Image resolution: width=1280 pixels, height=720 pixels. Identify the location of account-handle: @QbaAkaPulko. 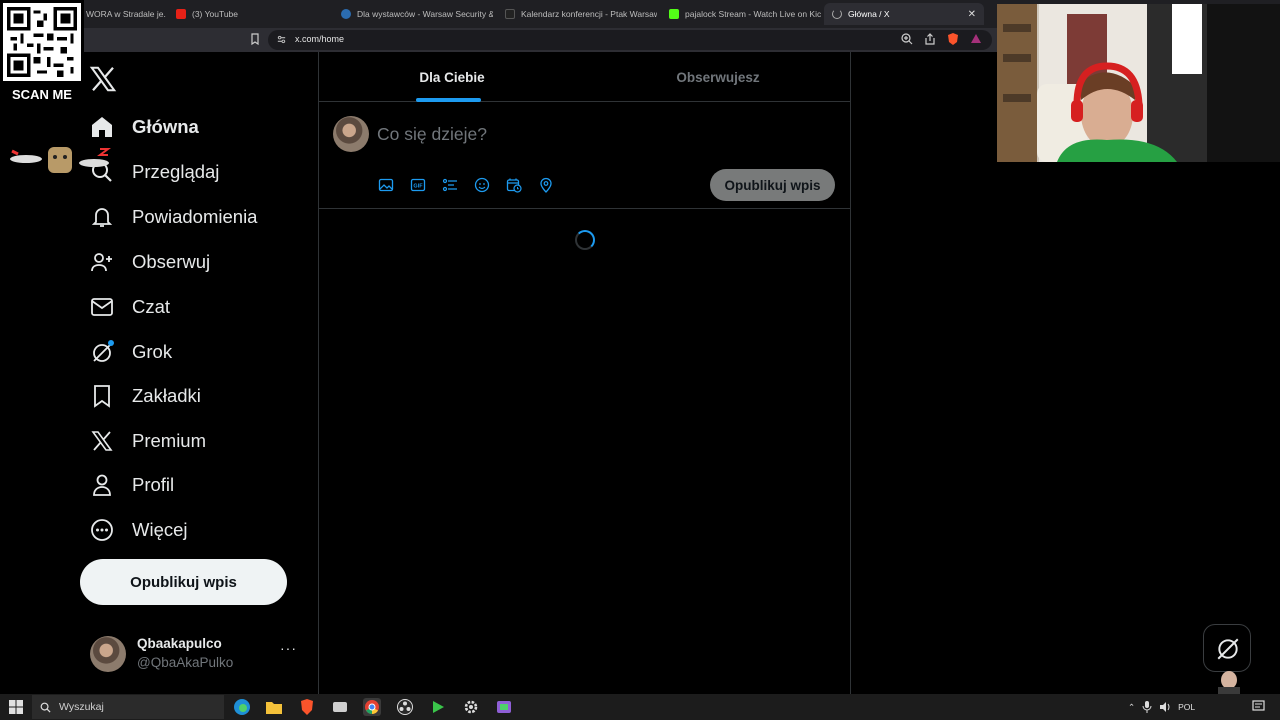
(185, 662).